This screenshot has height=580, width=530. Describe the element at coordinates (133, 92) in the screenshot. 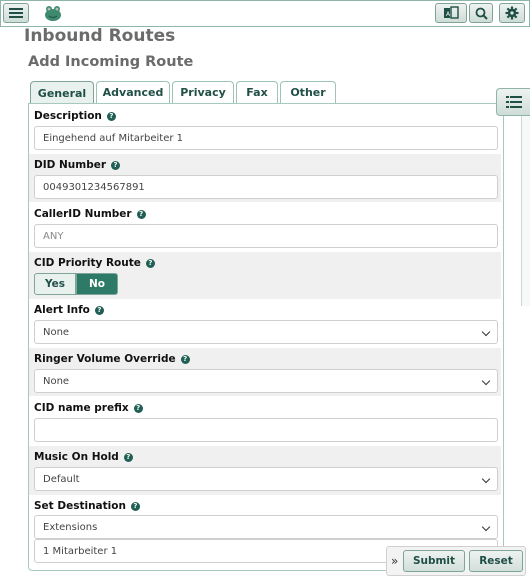

I see `tab-advanced: Advanced` at that location.